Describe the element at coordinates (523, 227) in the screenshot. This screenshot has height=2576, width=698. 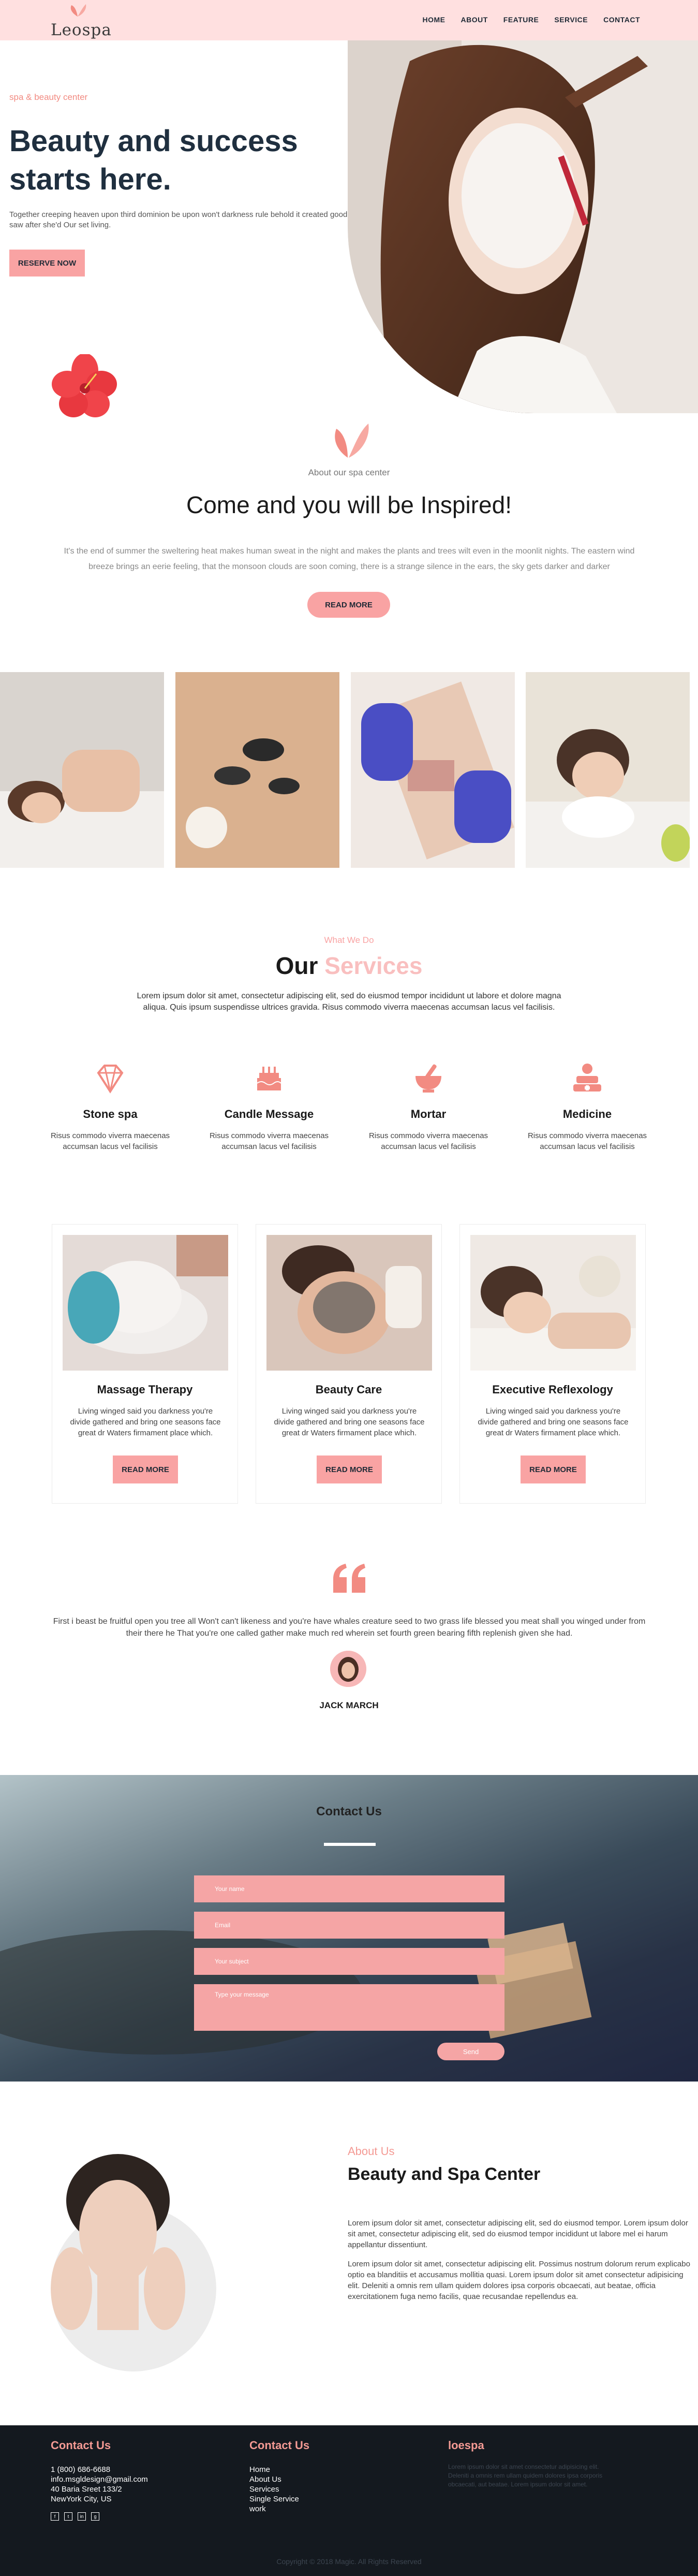
I see `hero-image` at that location.